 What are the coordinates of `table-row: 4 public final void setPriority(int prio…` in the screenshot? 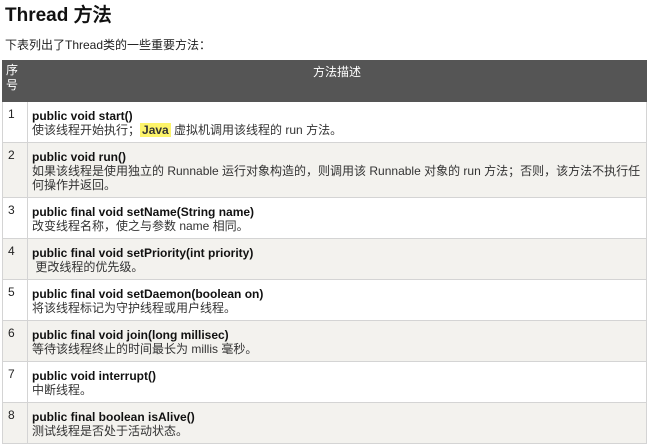 It's located at (324, 259).